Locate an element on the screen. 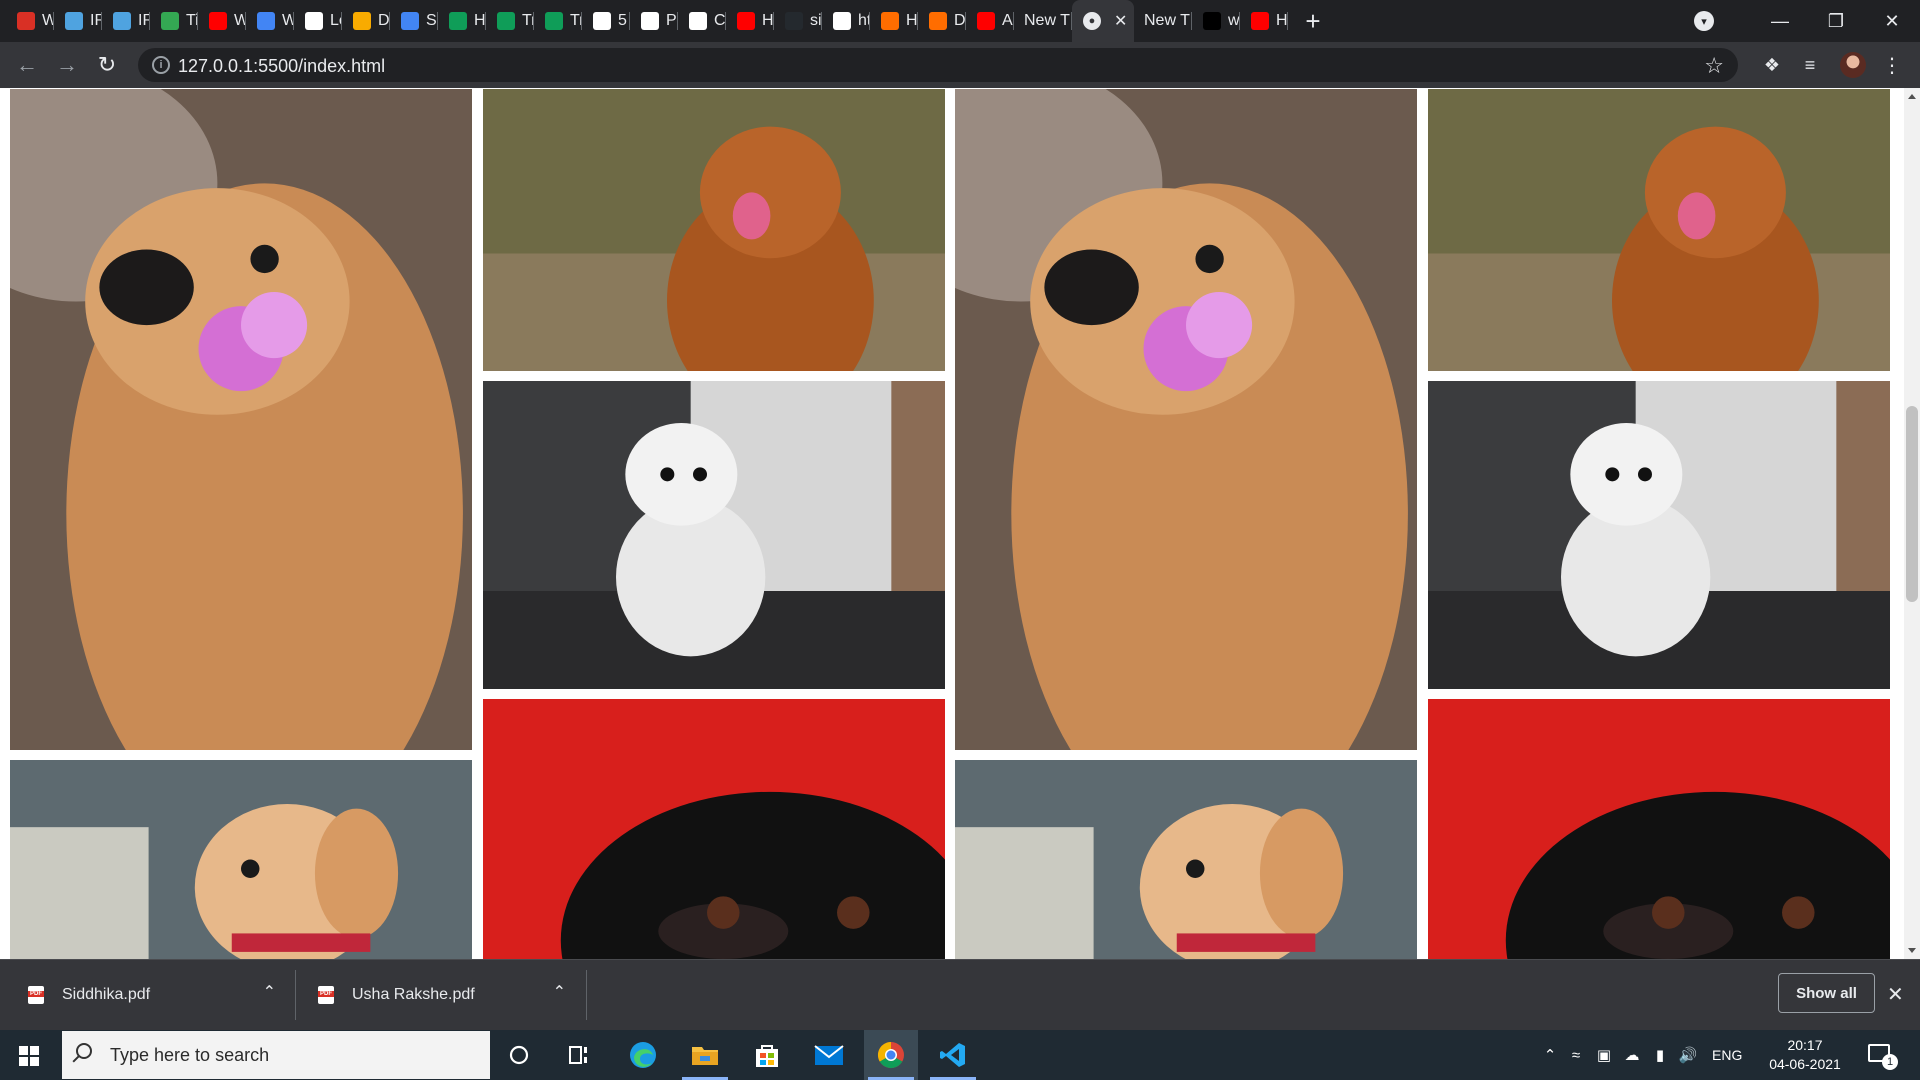  google-icon is located at coordinates (314, 21).